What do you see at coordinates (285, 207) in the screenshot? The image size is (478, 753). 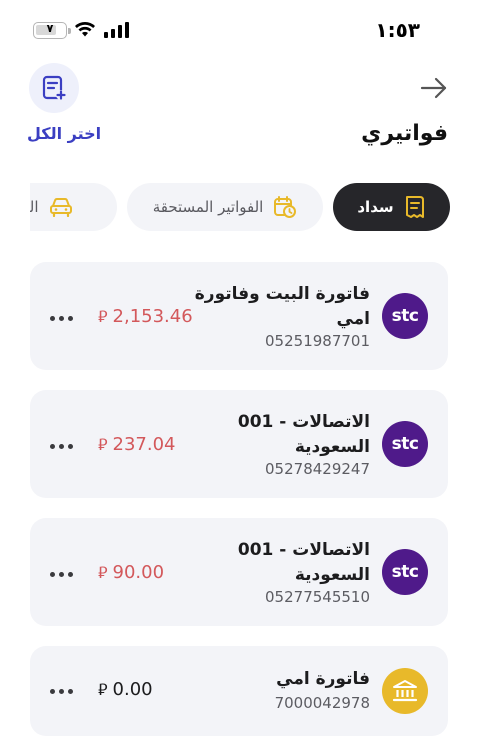 I see `calendar-clock-icon` at bounding box center [285, 207].